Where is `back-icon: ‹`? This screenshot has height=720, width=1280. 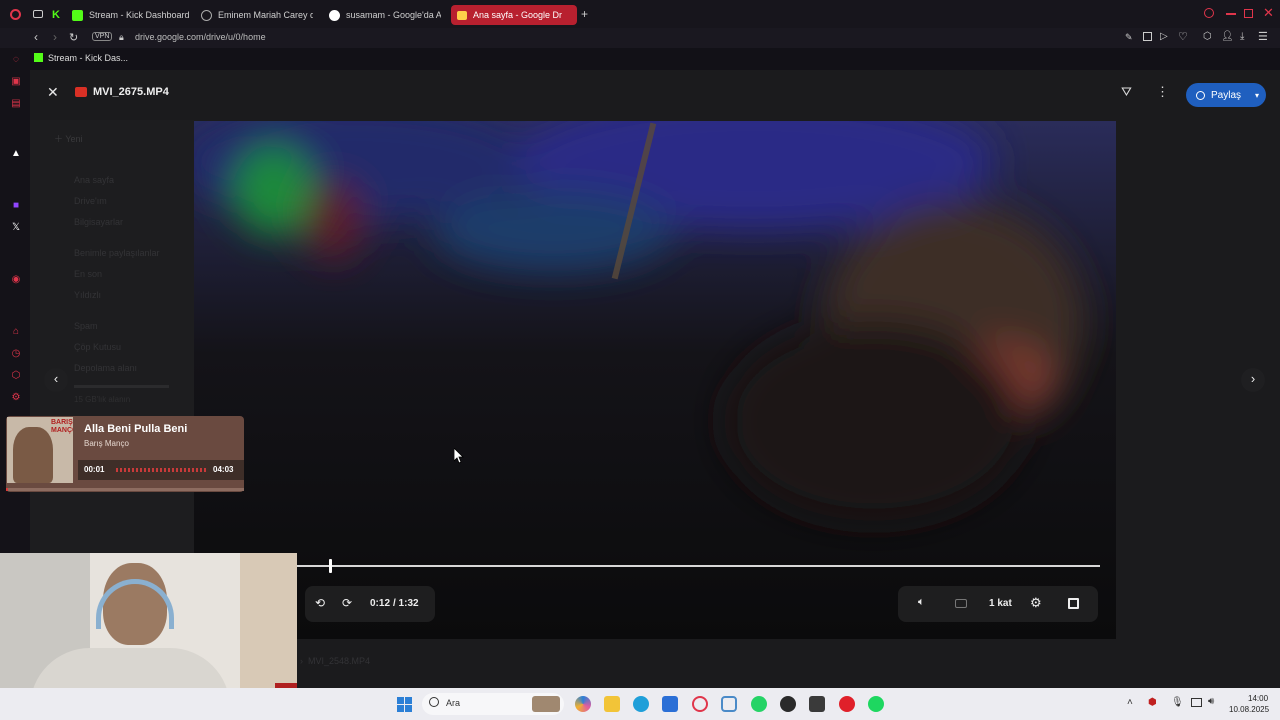 back-icon: ‹ is located at coordinates (36, 37).